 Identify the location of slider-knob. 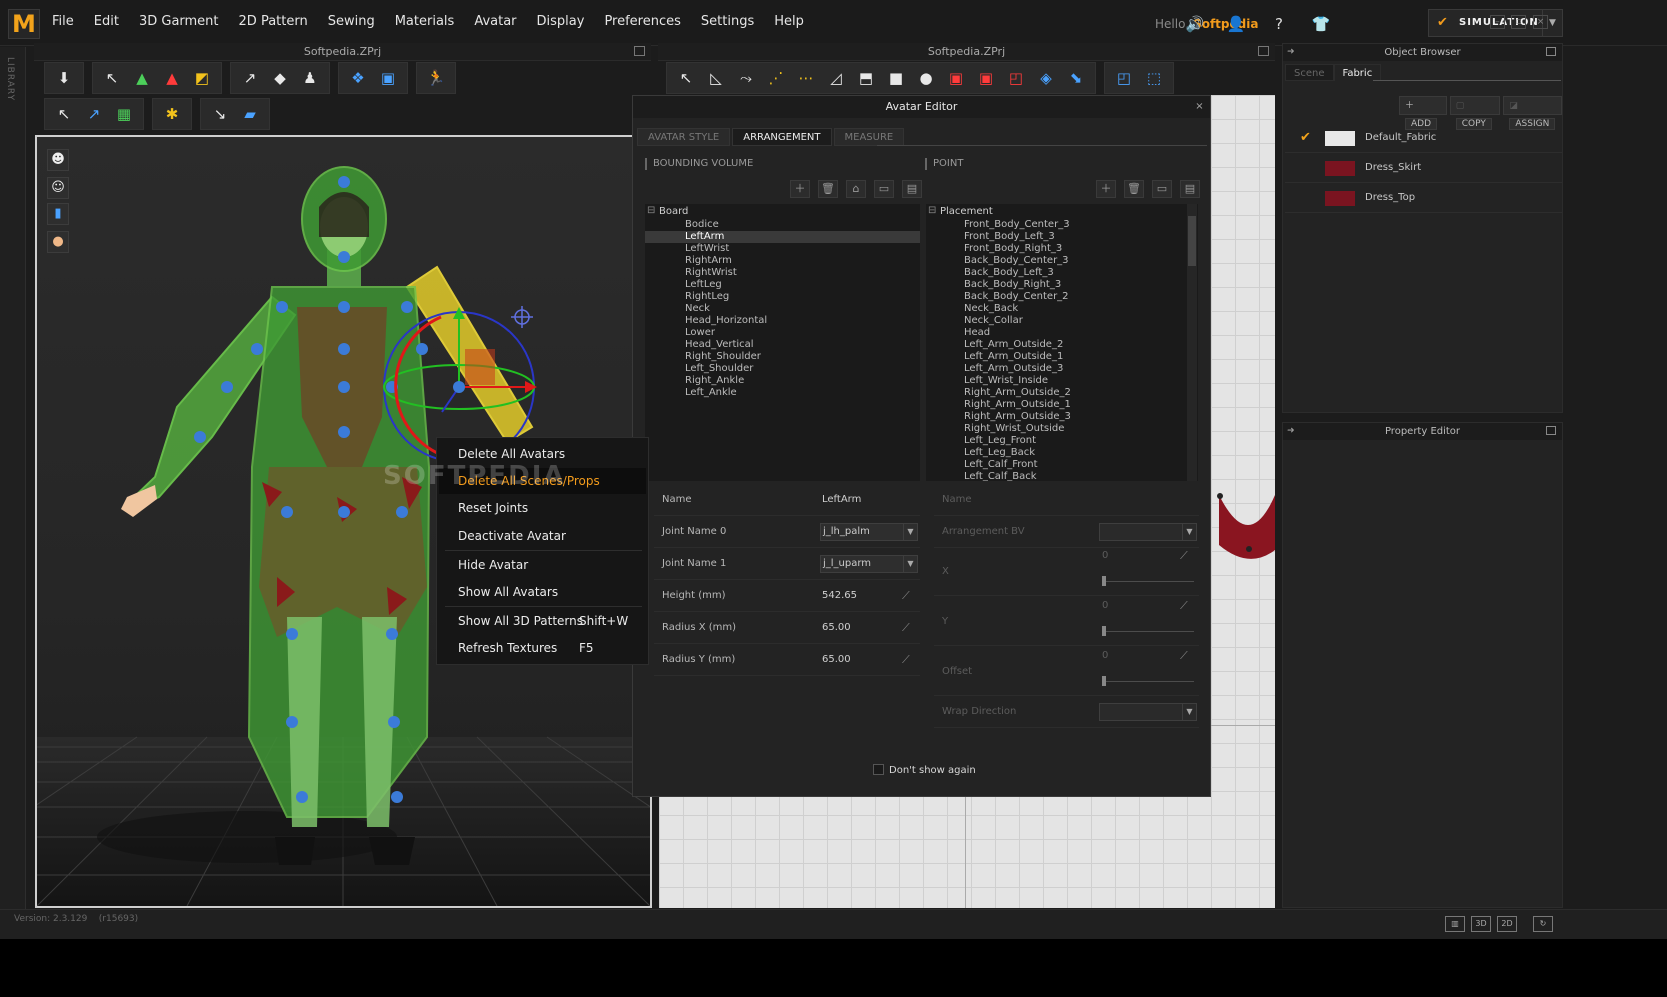
(1104, 581).